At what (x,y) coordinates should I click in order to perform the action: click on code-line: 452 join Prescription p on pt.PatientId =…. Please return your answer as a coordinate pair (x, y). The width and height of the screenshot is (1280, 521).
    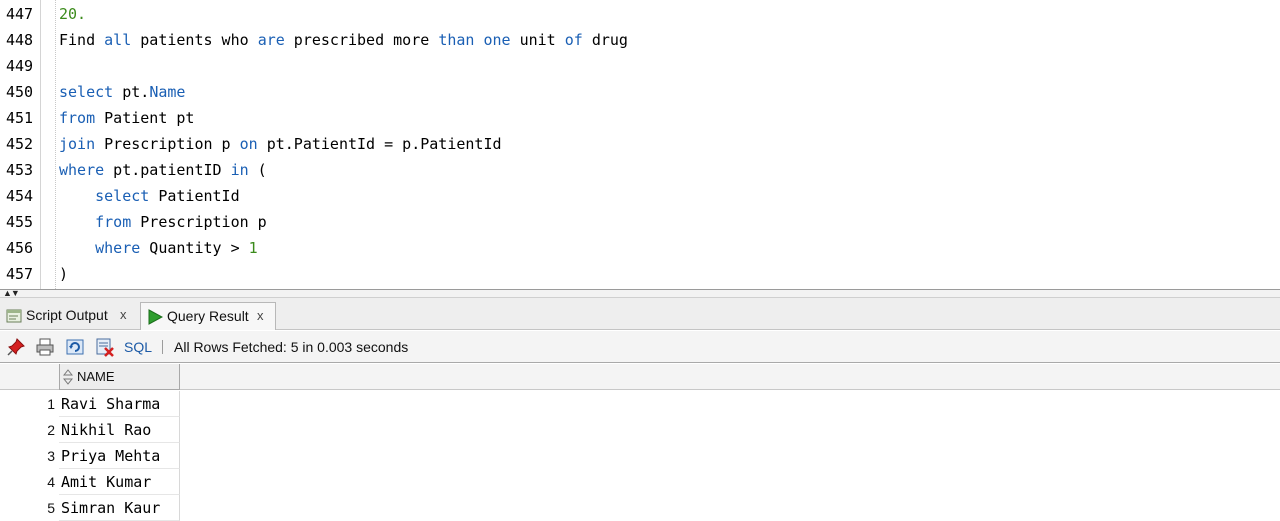
    Looking at the image, I should click on (640, 144).